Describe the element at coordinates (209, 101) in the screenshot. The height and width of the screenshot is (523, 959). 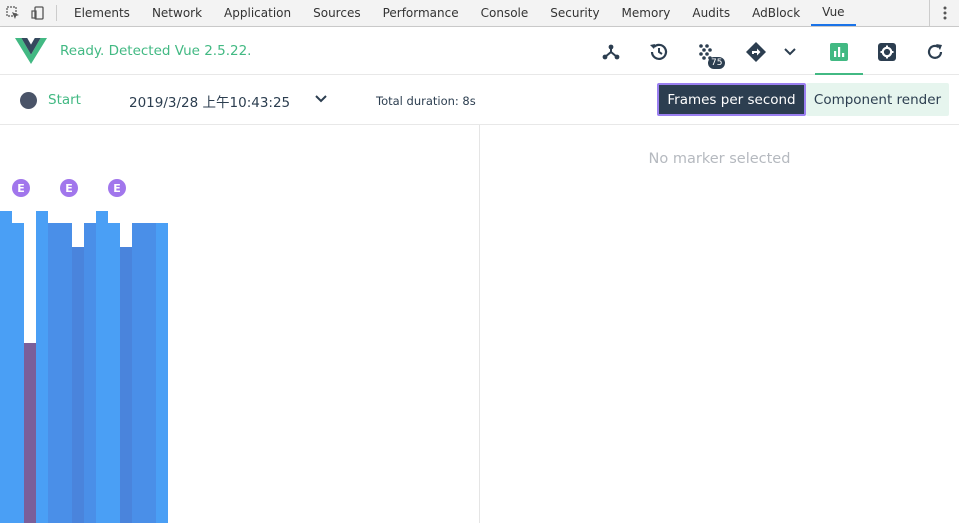
I see `recording-date-select: 2019/3/28 上午10:43:25` at that location.